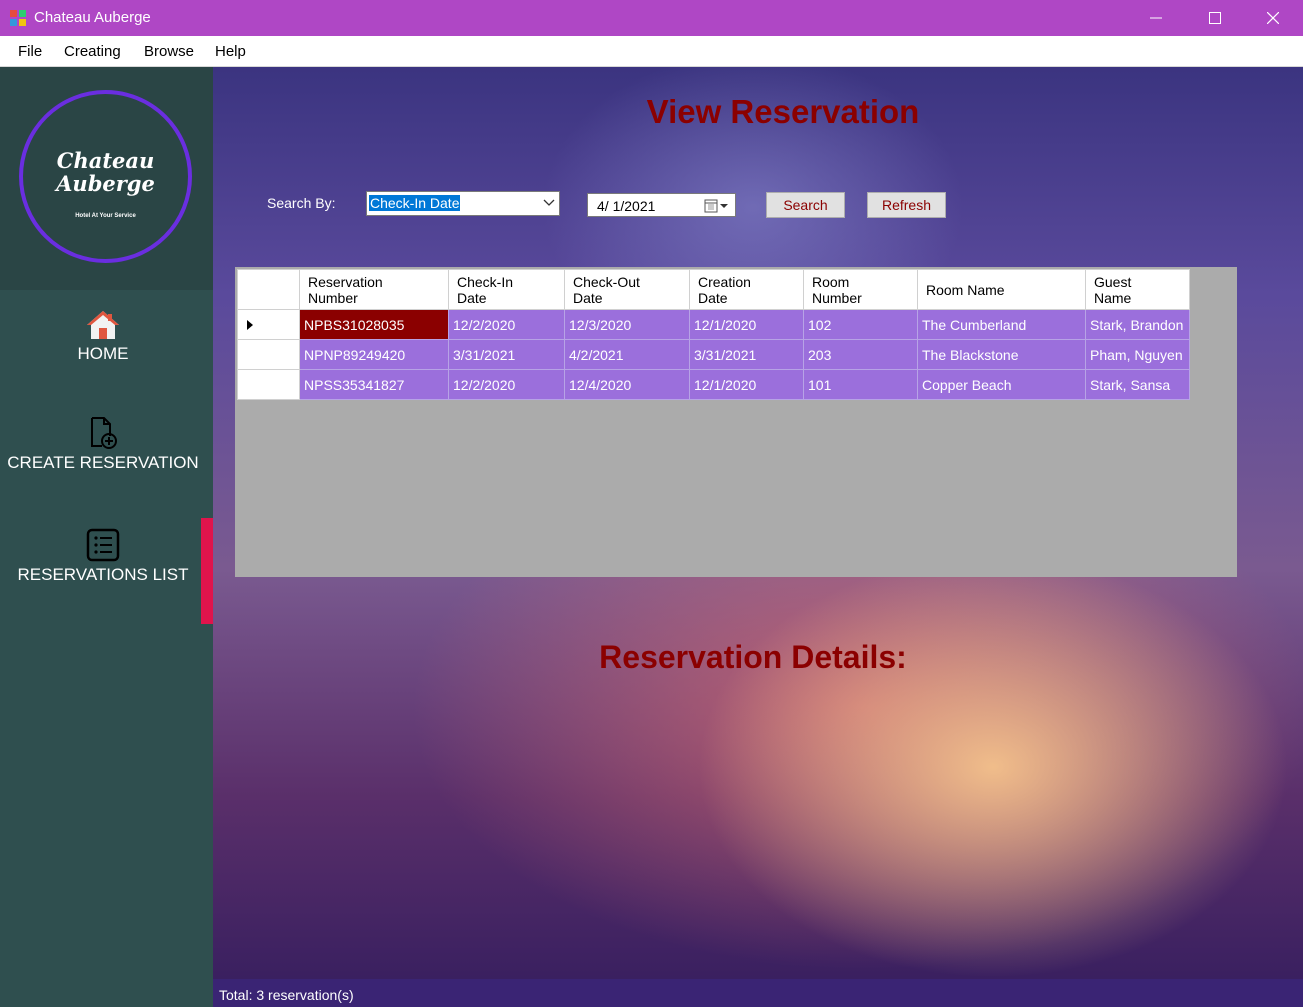 The width and height of the screenshot is (1303, 1007). I want to click on column-header-check-in-date: Check-In Date, so click(506, 289).